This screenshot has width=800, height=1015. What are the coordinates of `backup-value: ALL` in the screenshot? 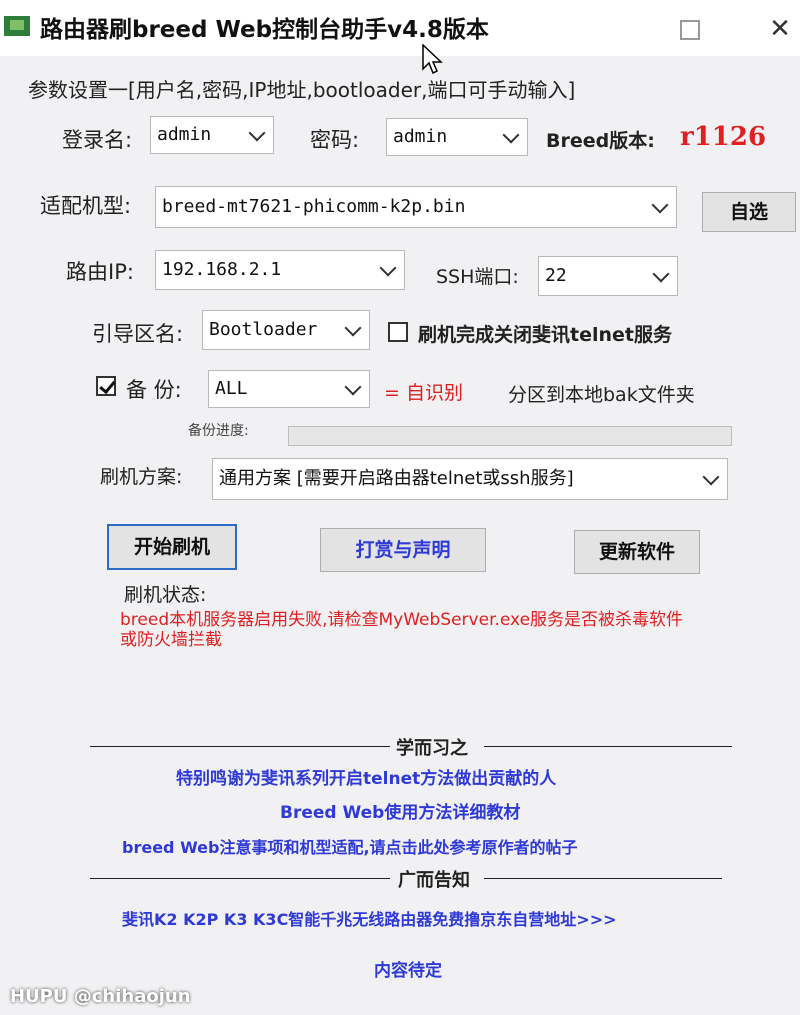 It's located at (231, 388).